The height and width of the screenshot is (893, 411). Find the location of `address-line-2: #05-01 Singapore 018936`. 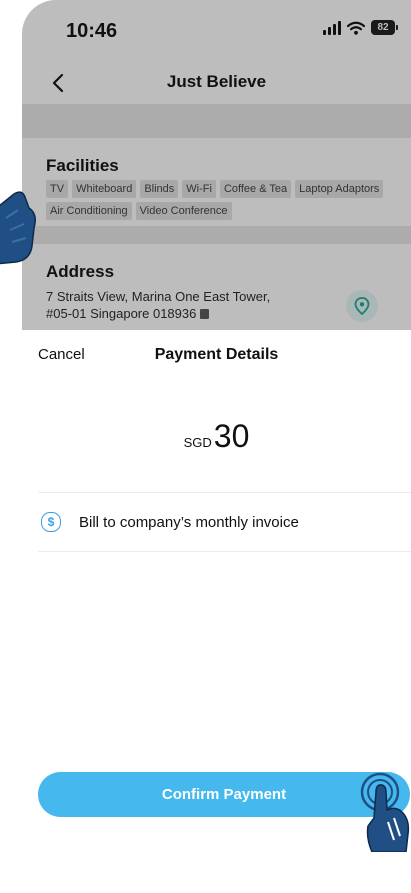

address-line-2: #05-01 Singapore 018936 is located at coordinates (128, 314).